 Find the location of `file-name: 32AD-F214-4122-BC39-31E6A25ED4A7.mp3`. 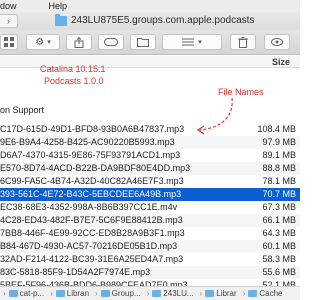

file-name: 32AD-F214-4122-BC39-31E6A25ED4A7.mp3 is located at coordinates (92, 259).